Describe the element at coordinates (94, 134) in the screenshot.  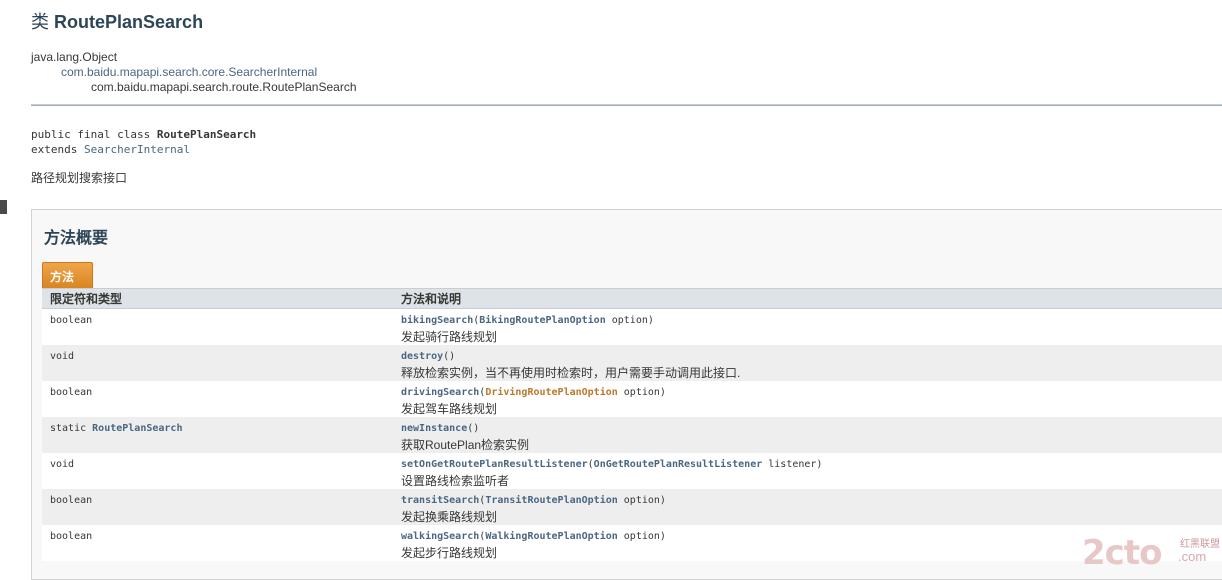
I see `signature-prefix: public final class` at that location.